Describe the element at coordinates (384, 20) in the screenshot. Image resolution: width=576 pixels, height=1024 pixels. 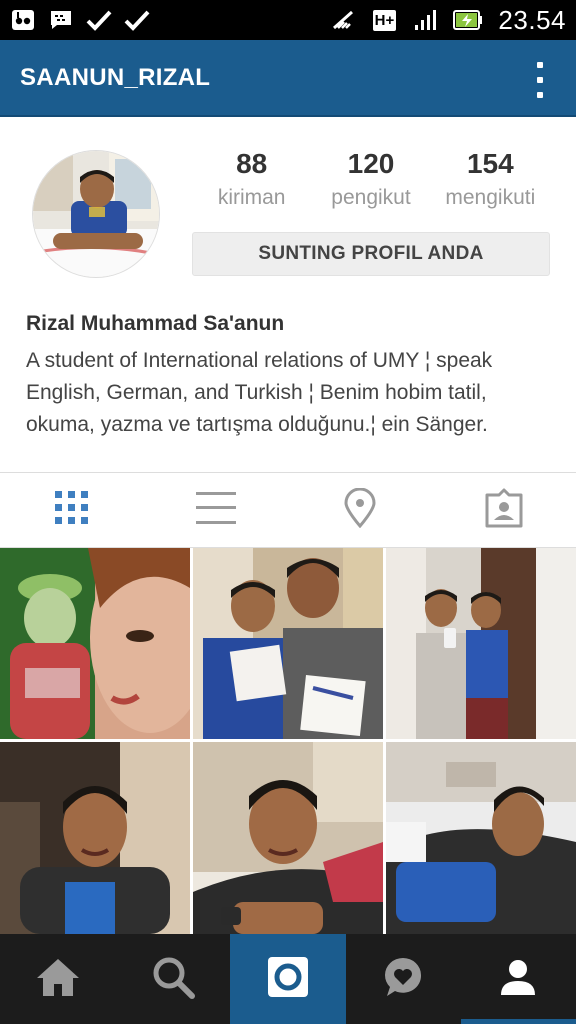
I see `network-type-icon: H+` at that location.